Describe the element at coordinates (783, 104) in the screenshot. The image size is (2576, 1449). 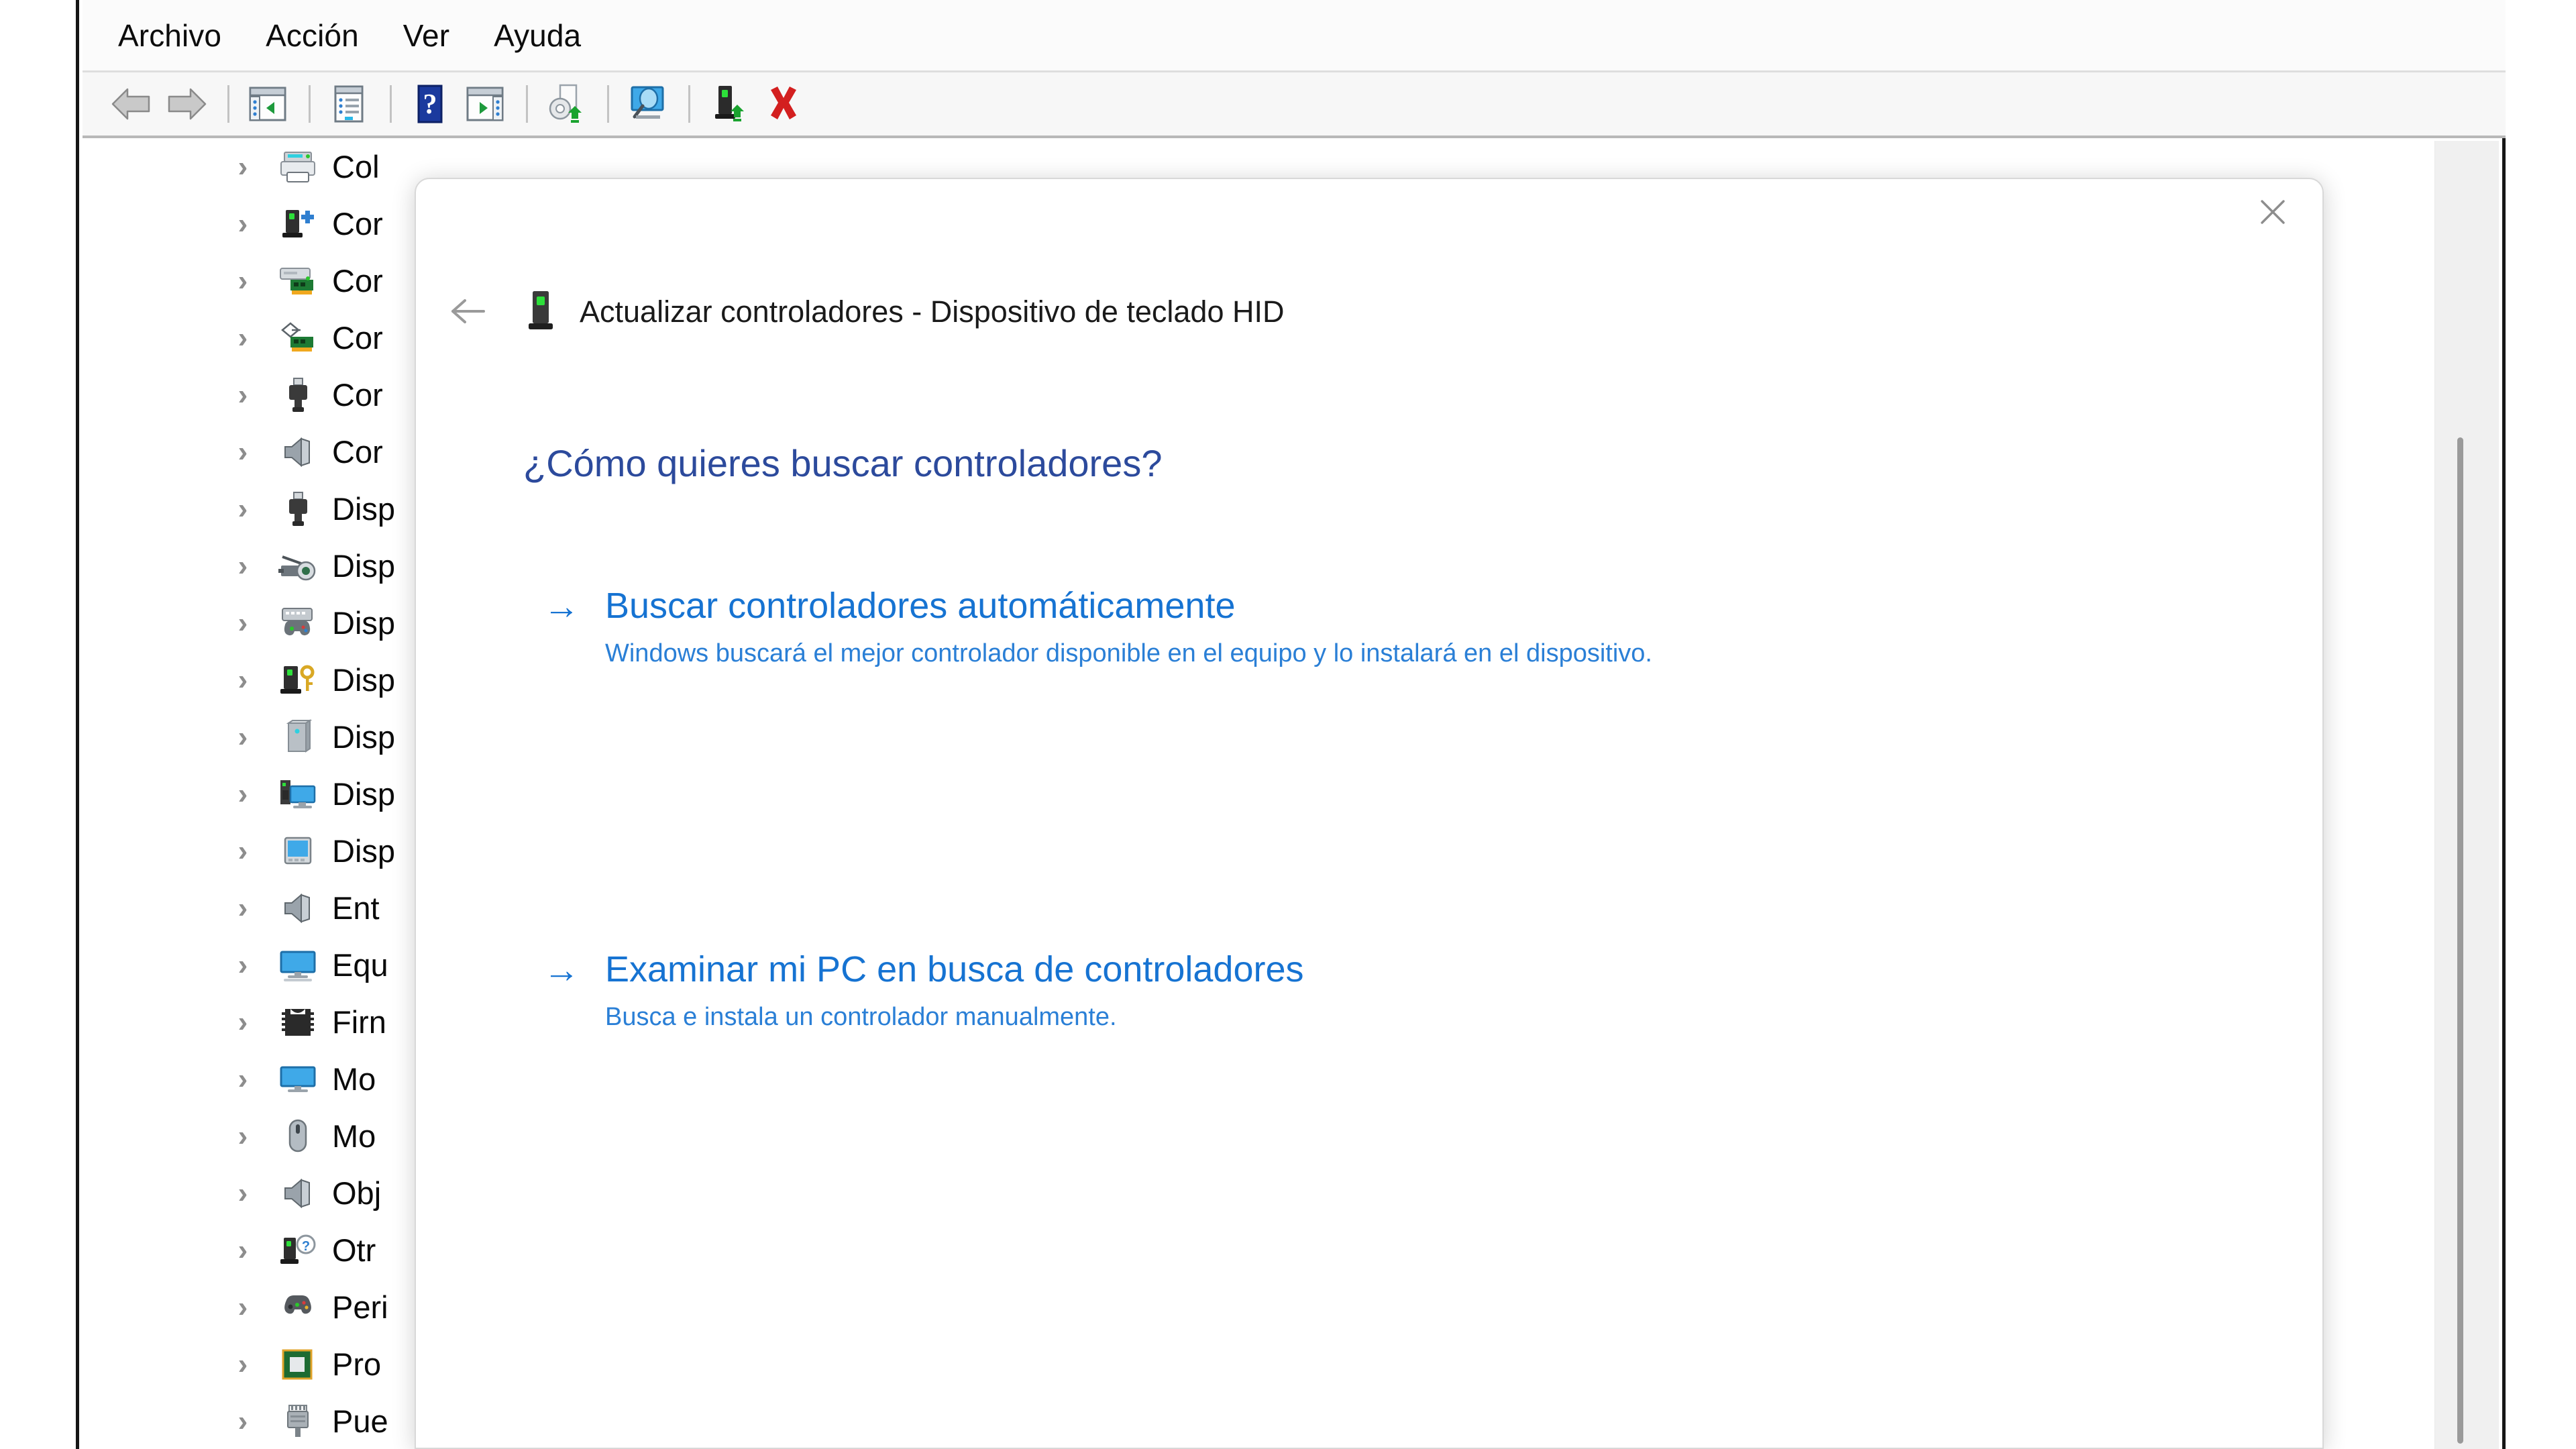
I see `uninstall-device-icon` at that location.